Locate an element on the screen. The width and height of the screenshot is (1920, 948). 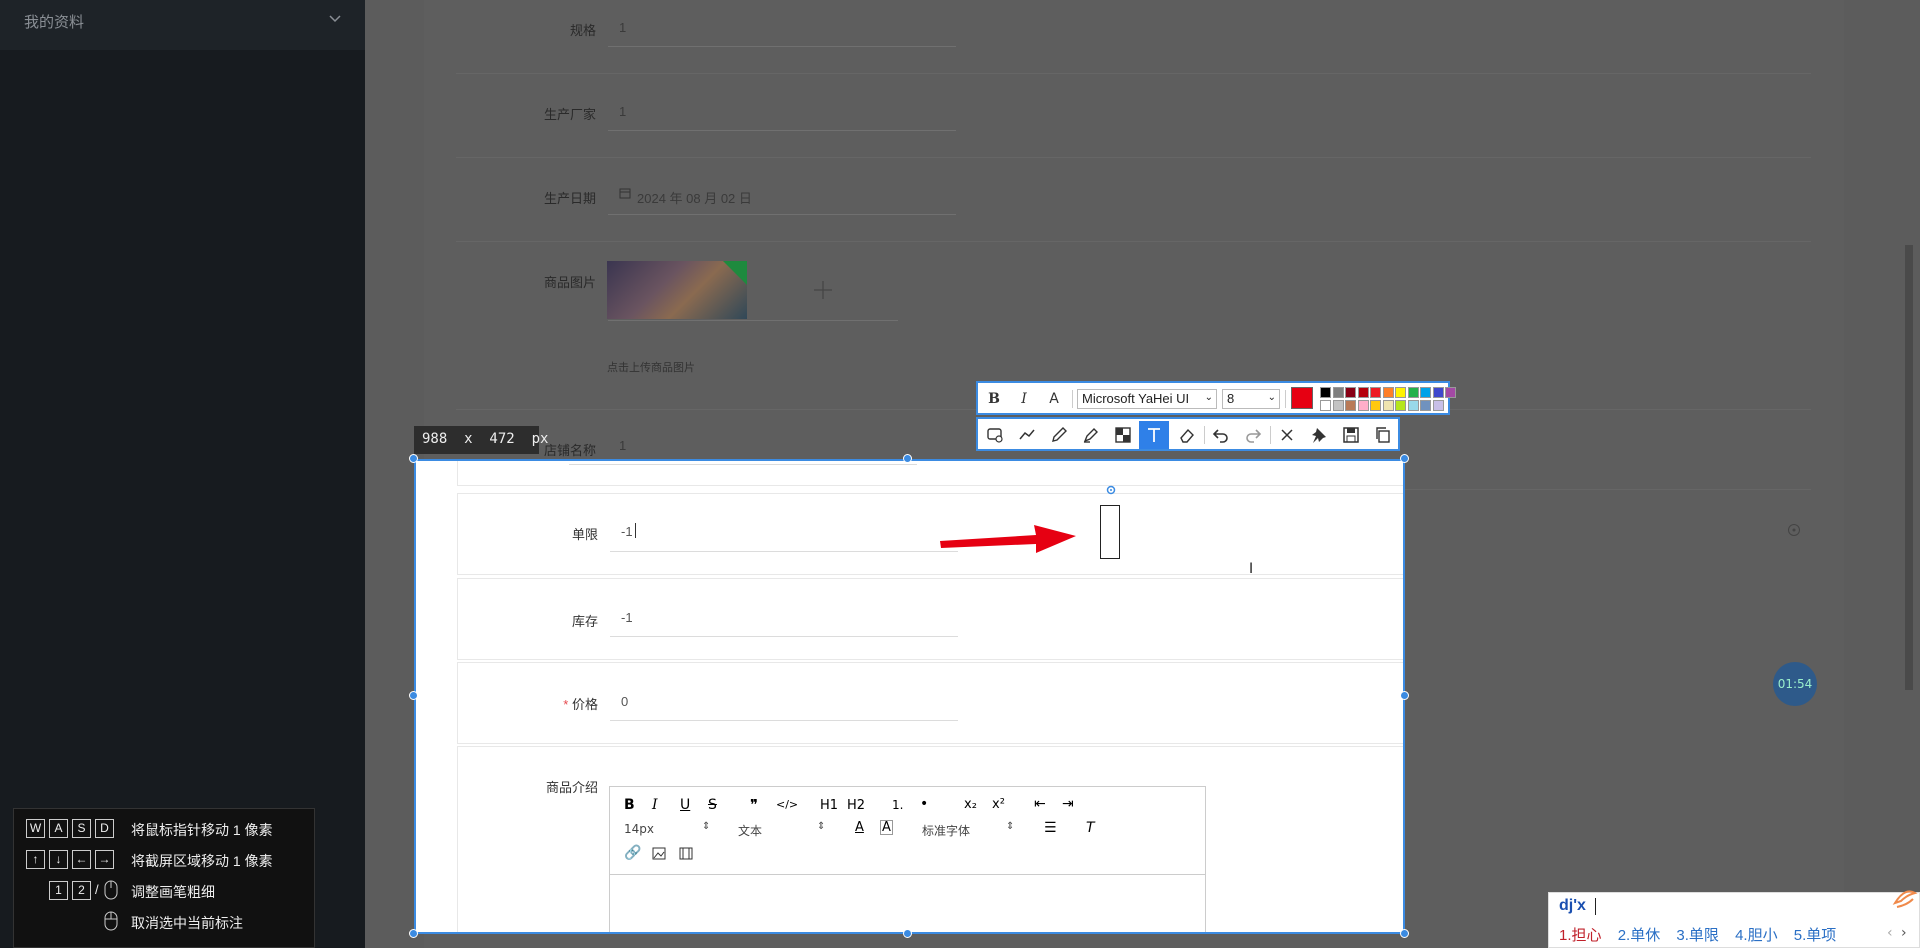
ordered-list-button: 1. is located at coordinates (897, 805).